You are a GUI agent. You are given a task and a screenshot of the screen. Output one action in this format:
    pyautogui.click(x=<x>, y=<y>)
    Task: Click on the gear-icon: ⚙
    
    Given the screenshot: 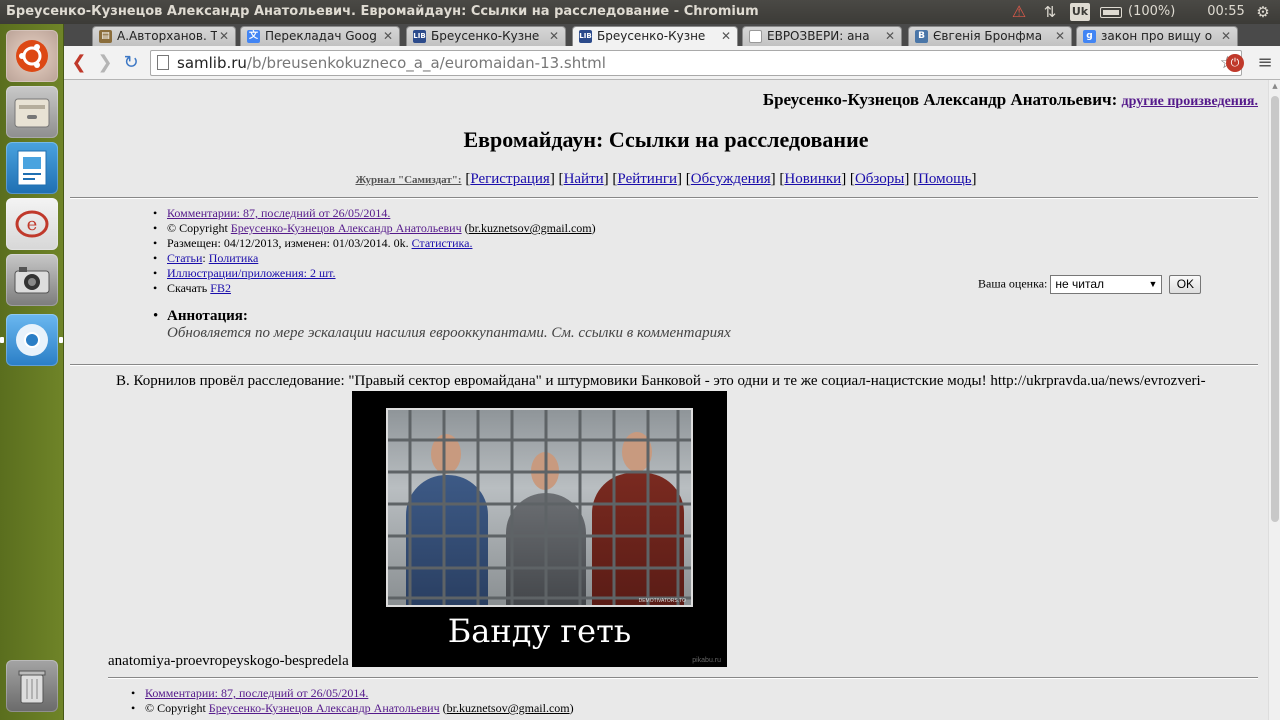 What is the action you would take?
    pyautogui.click(x=1263, y=12)
    